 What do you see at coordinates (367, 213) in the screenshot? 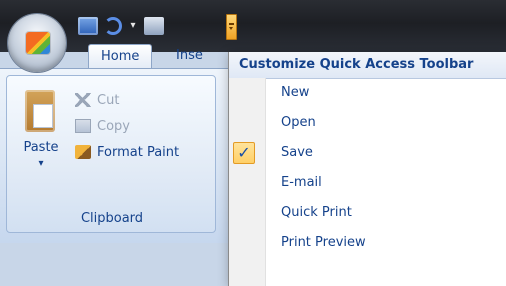
I see `menu-item-quick-print: Quick Print` at bounding box center [367, 213].